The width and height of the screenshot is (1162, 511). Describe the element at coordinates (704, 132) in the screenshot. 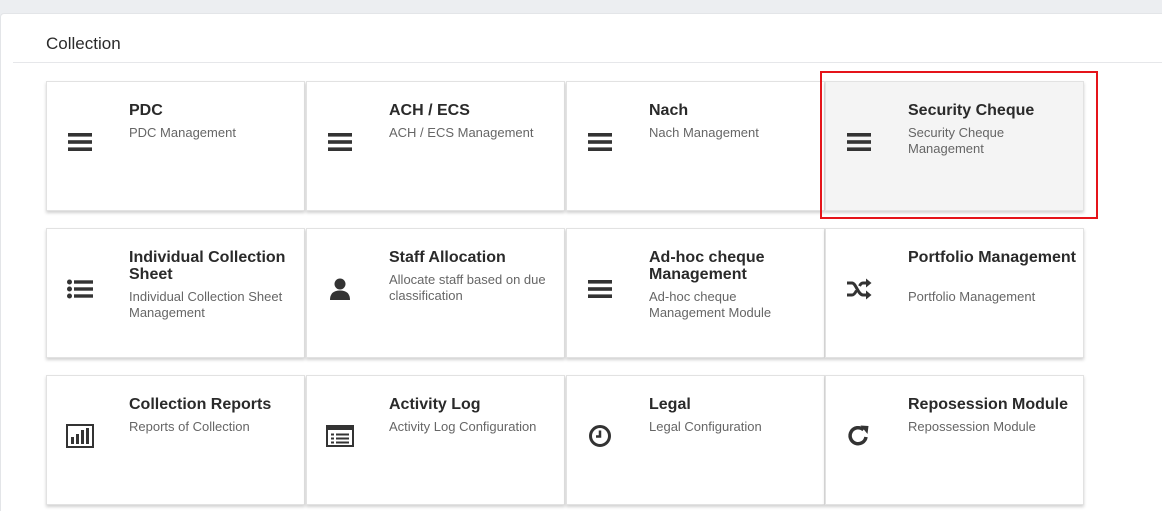

I see `card-description: Nach Management` at that location.